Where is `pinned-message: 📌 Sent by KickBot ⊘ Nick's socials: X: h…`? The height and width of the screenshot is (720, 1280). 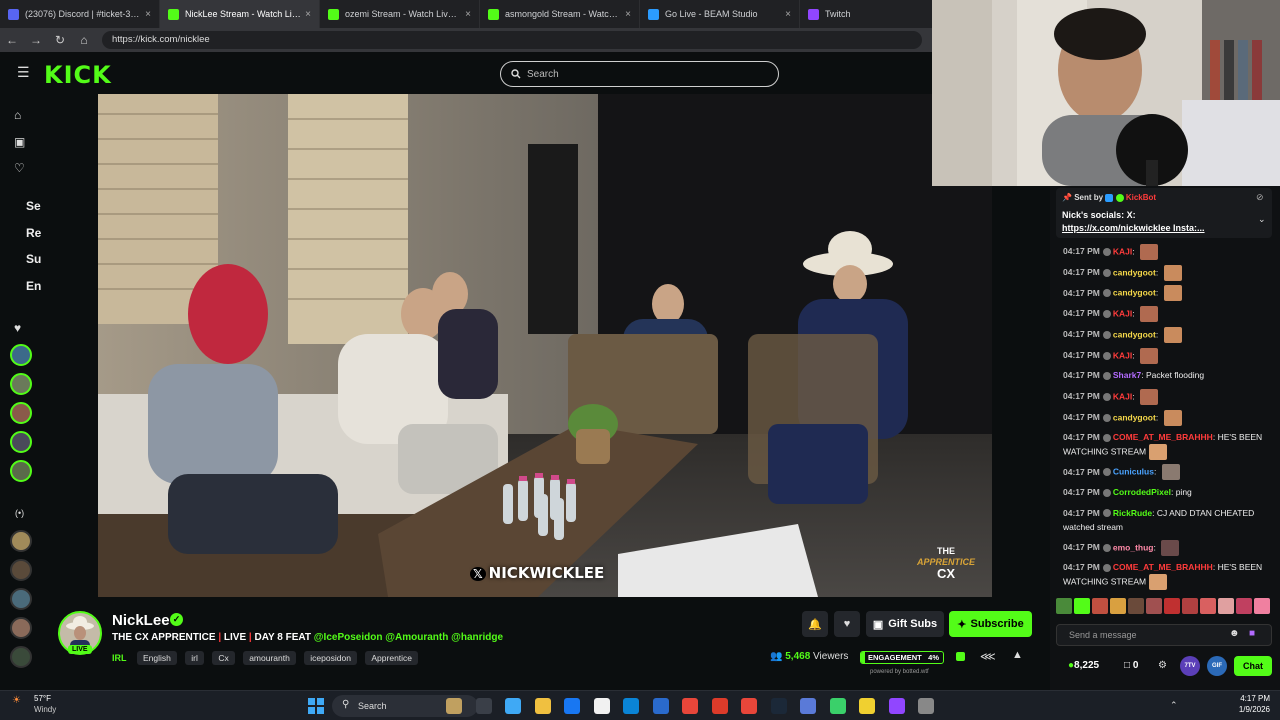 pinned-message: 📌 Sent by KickBot ⊘ Nick's socials: X: h… is located at coordinates (1164, 213).